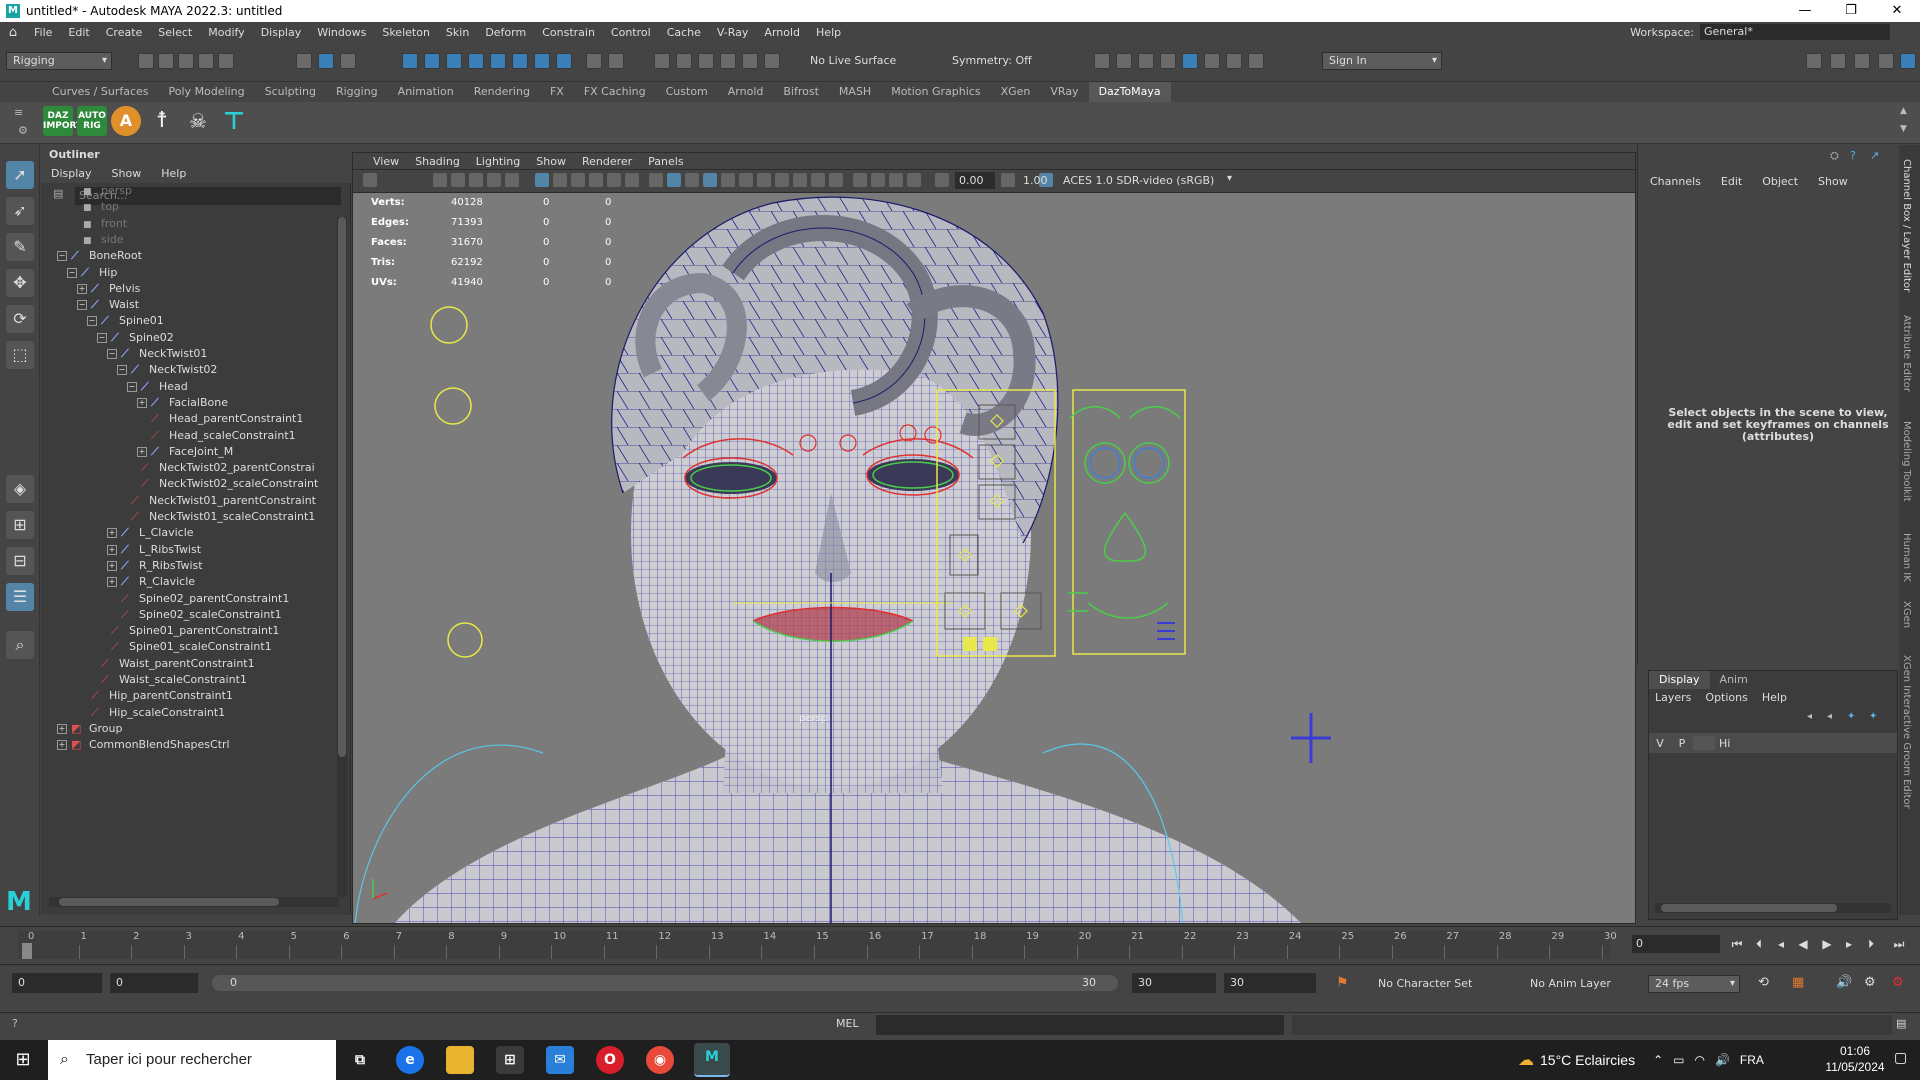 The width and height of the screenshot is (1920, 1080). Describe the element at coordinates (542, 180) in the screenshot. I see `grid-toggle-icon` at that location.